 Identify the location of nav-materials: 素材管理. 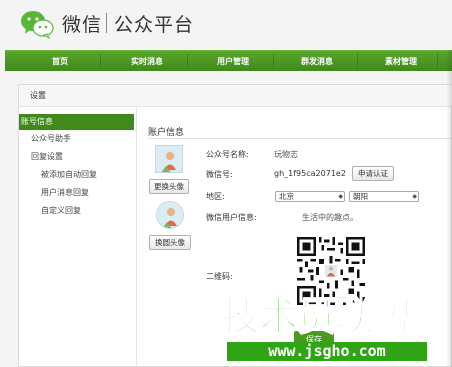
(401, 61).